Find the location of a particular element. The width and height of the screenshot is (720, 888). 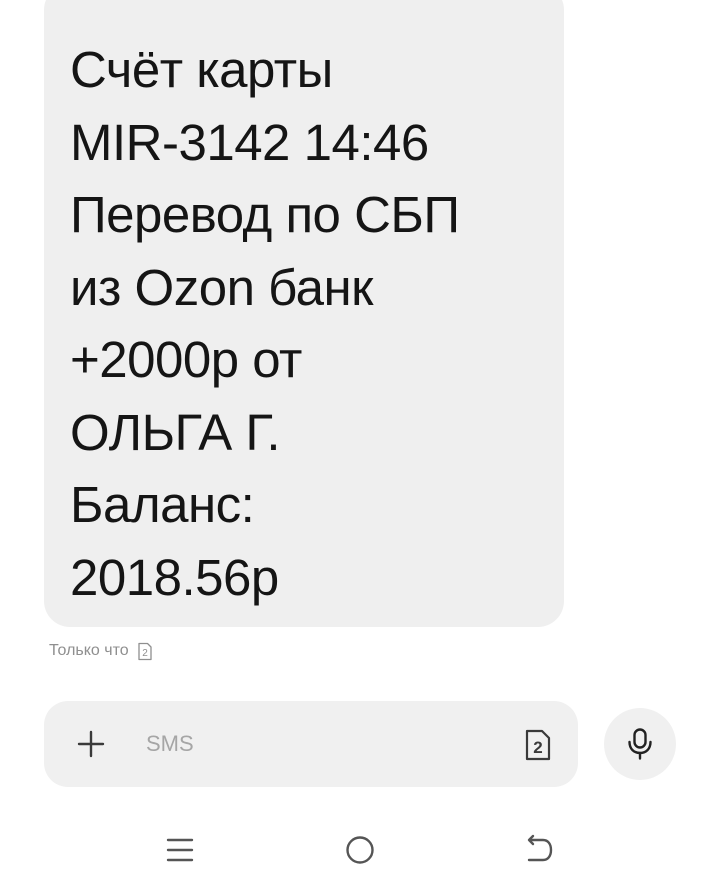

sim-select-button: 2 is located at coordinates (538, 745).